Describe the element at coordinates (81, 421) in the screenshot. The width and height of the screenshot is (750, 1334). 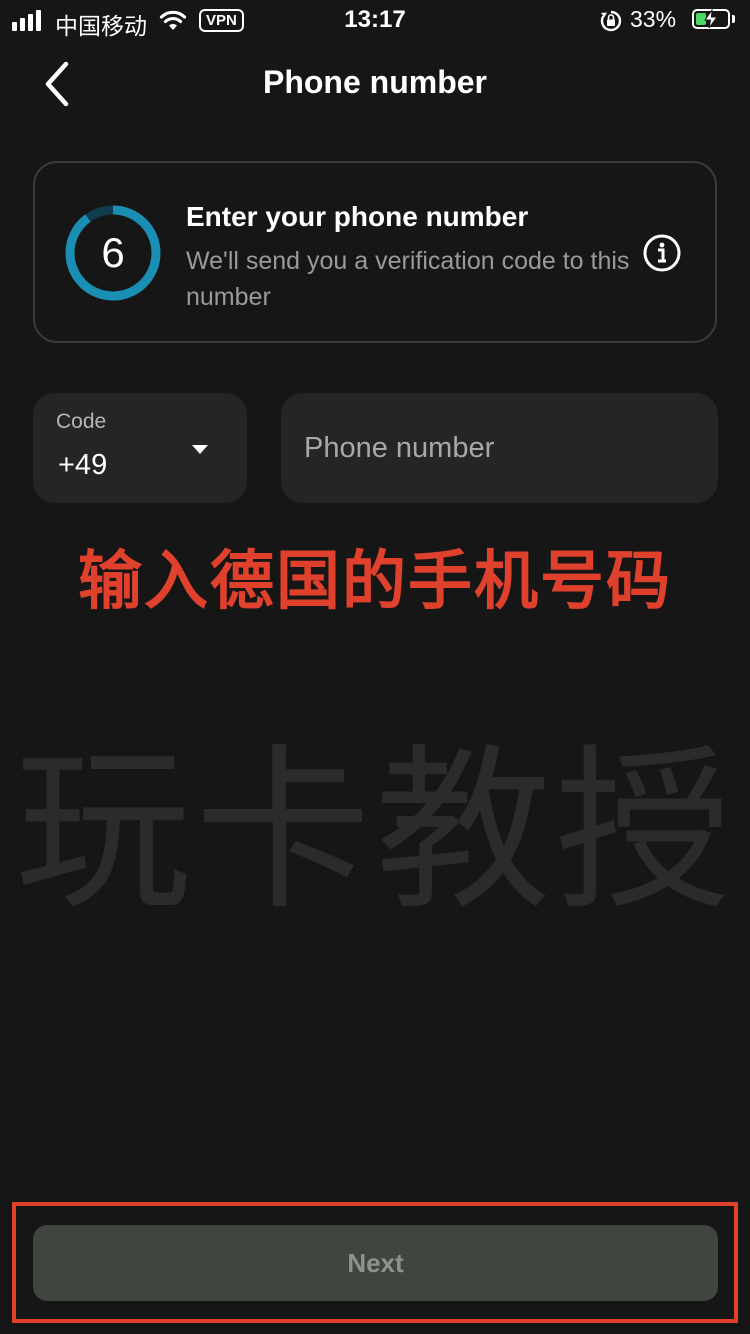
I see `code-label: Code` at that location.